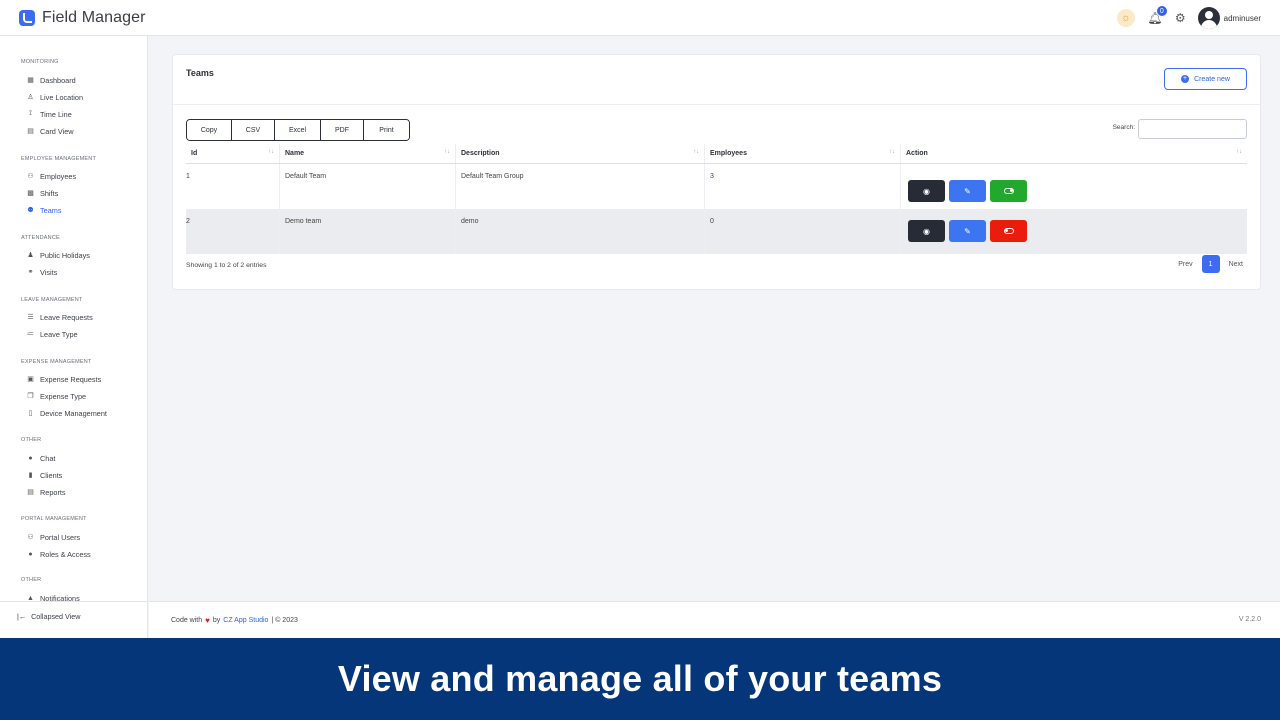 The image size is (1280, 720). Describe the element at coordinates (226, 265) in the screenshot. I see `table-info: Showing 1 to 2 of 2 entries` at that location.